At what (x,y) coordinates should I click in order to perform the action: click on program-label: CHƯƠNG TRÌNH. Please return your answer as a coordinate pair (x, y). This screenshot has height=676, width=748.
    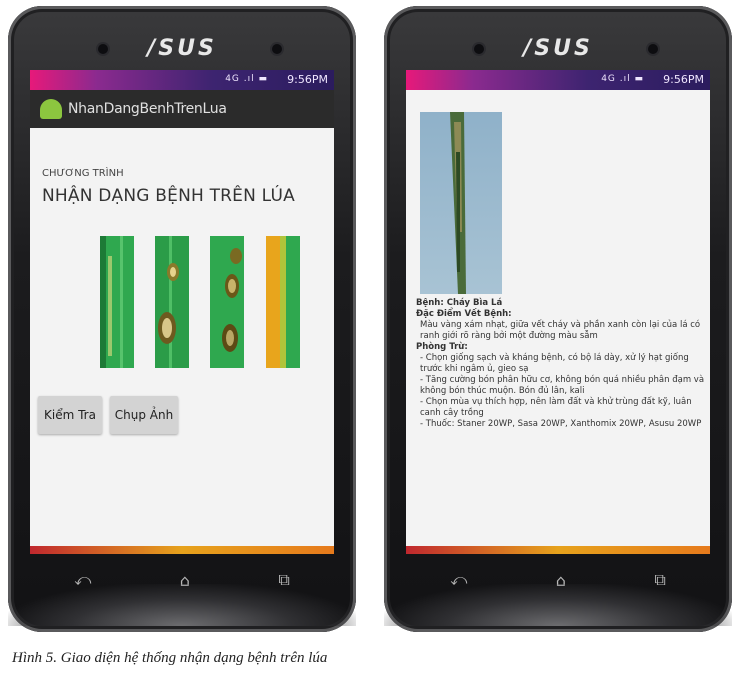
    Looking at the image, I should click on (83, 173).